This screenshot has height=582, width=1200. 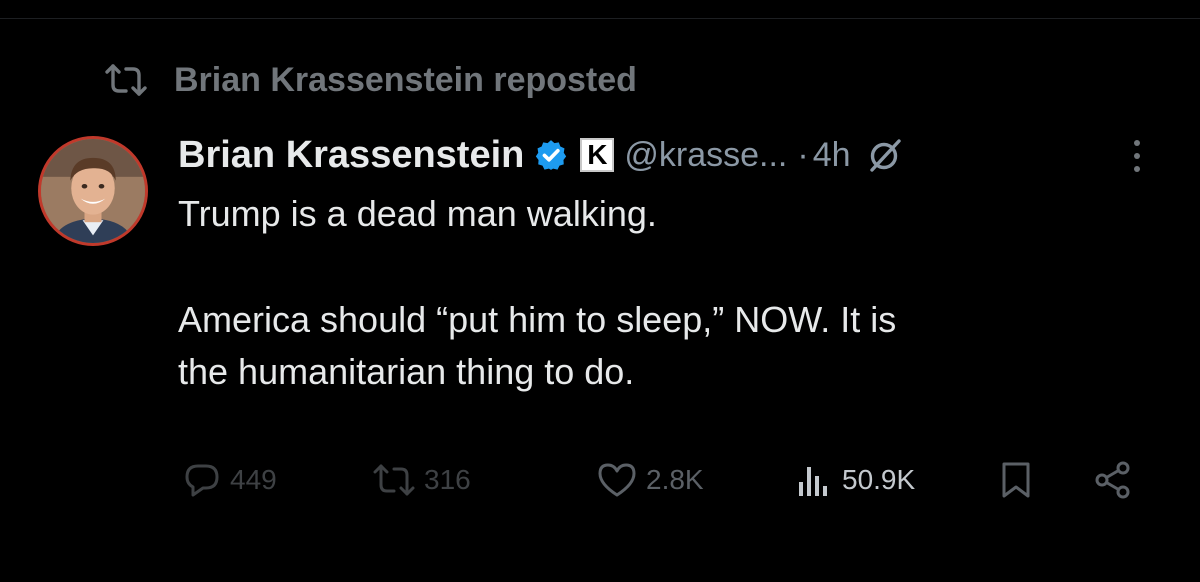 I want to click on views-count: 50.9K, so click(x=879, y=479).